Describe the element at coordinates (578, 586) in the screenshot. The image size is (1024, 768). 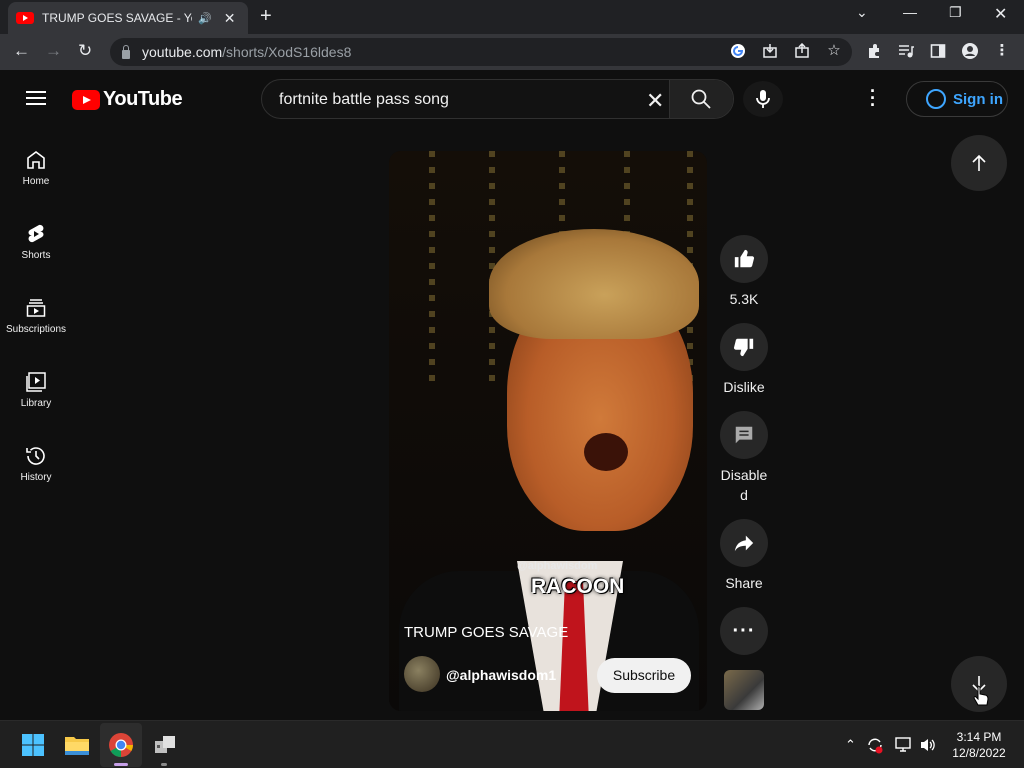
I see `video-caption: RACOON` at that location.